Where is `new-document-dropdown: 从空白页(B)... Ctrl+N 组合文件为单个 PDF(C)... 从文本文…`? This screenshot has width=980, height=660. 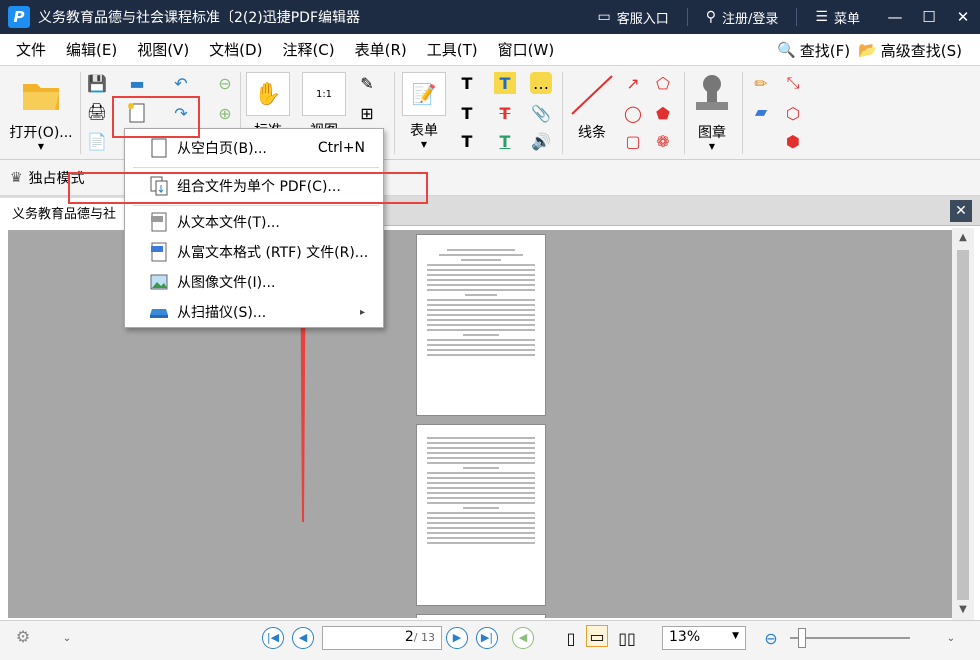 new-document-dropdown: 从空白页(B)... Ctrl+N 组合文件为单个 PDF(C)... 从文本文… is located at coordinates (254, 228).